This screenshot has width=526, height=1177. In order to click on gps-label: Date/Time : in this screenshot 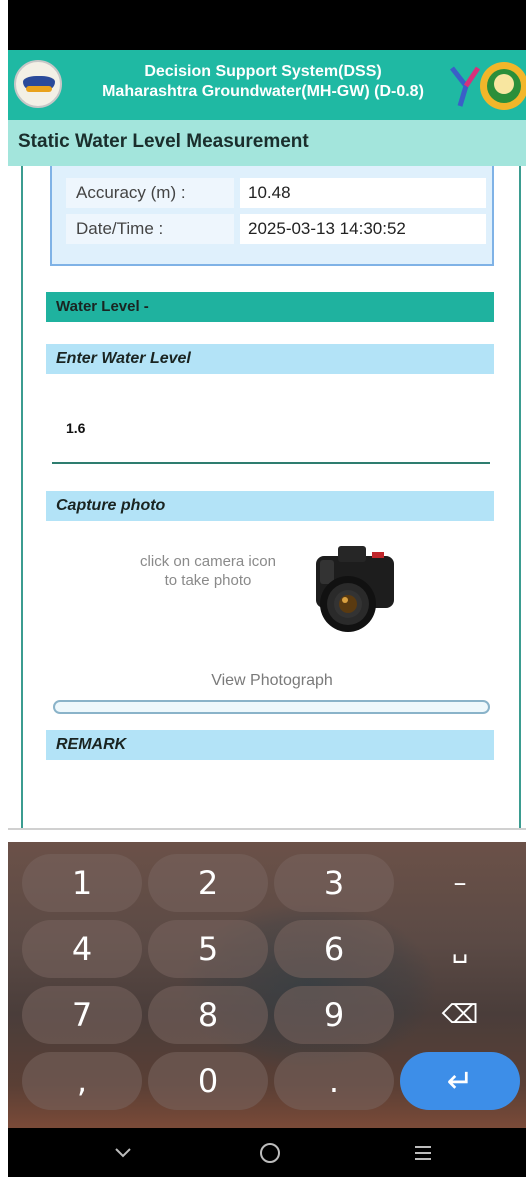, I will do `click(150, 229)`.